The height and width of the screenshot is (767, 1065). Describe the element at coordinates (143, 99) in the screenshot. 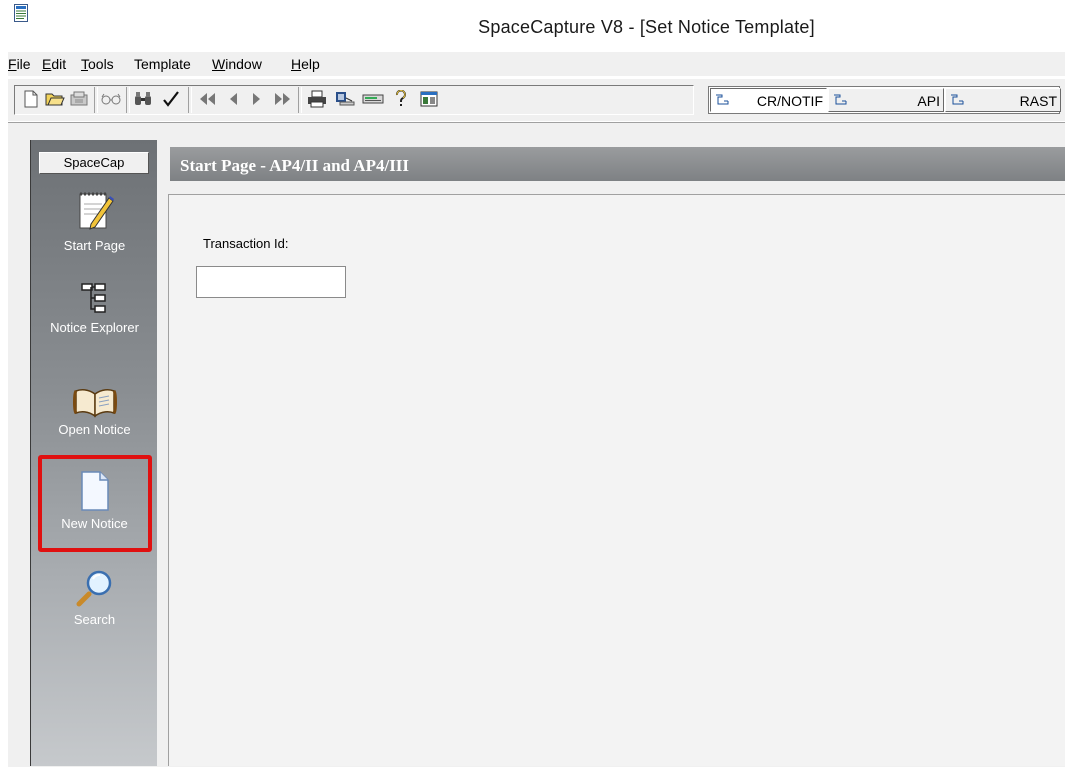

I see `binoculars-icon` at that location.